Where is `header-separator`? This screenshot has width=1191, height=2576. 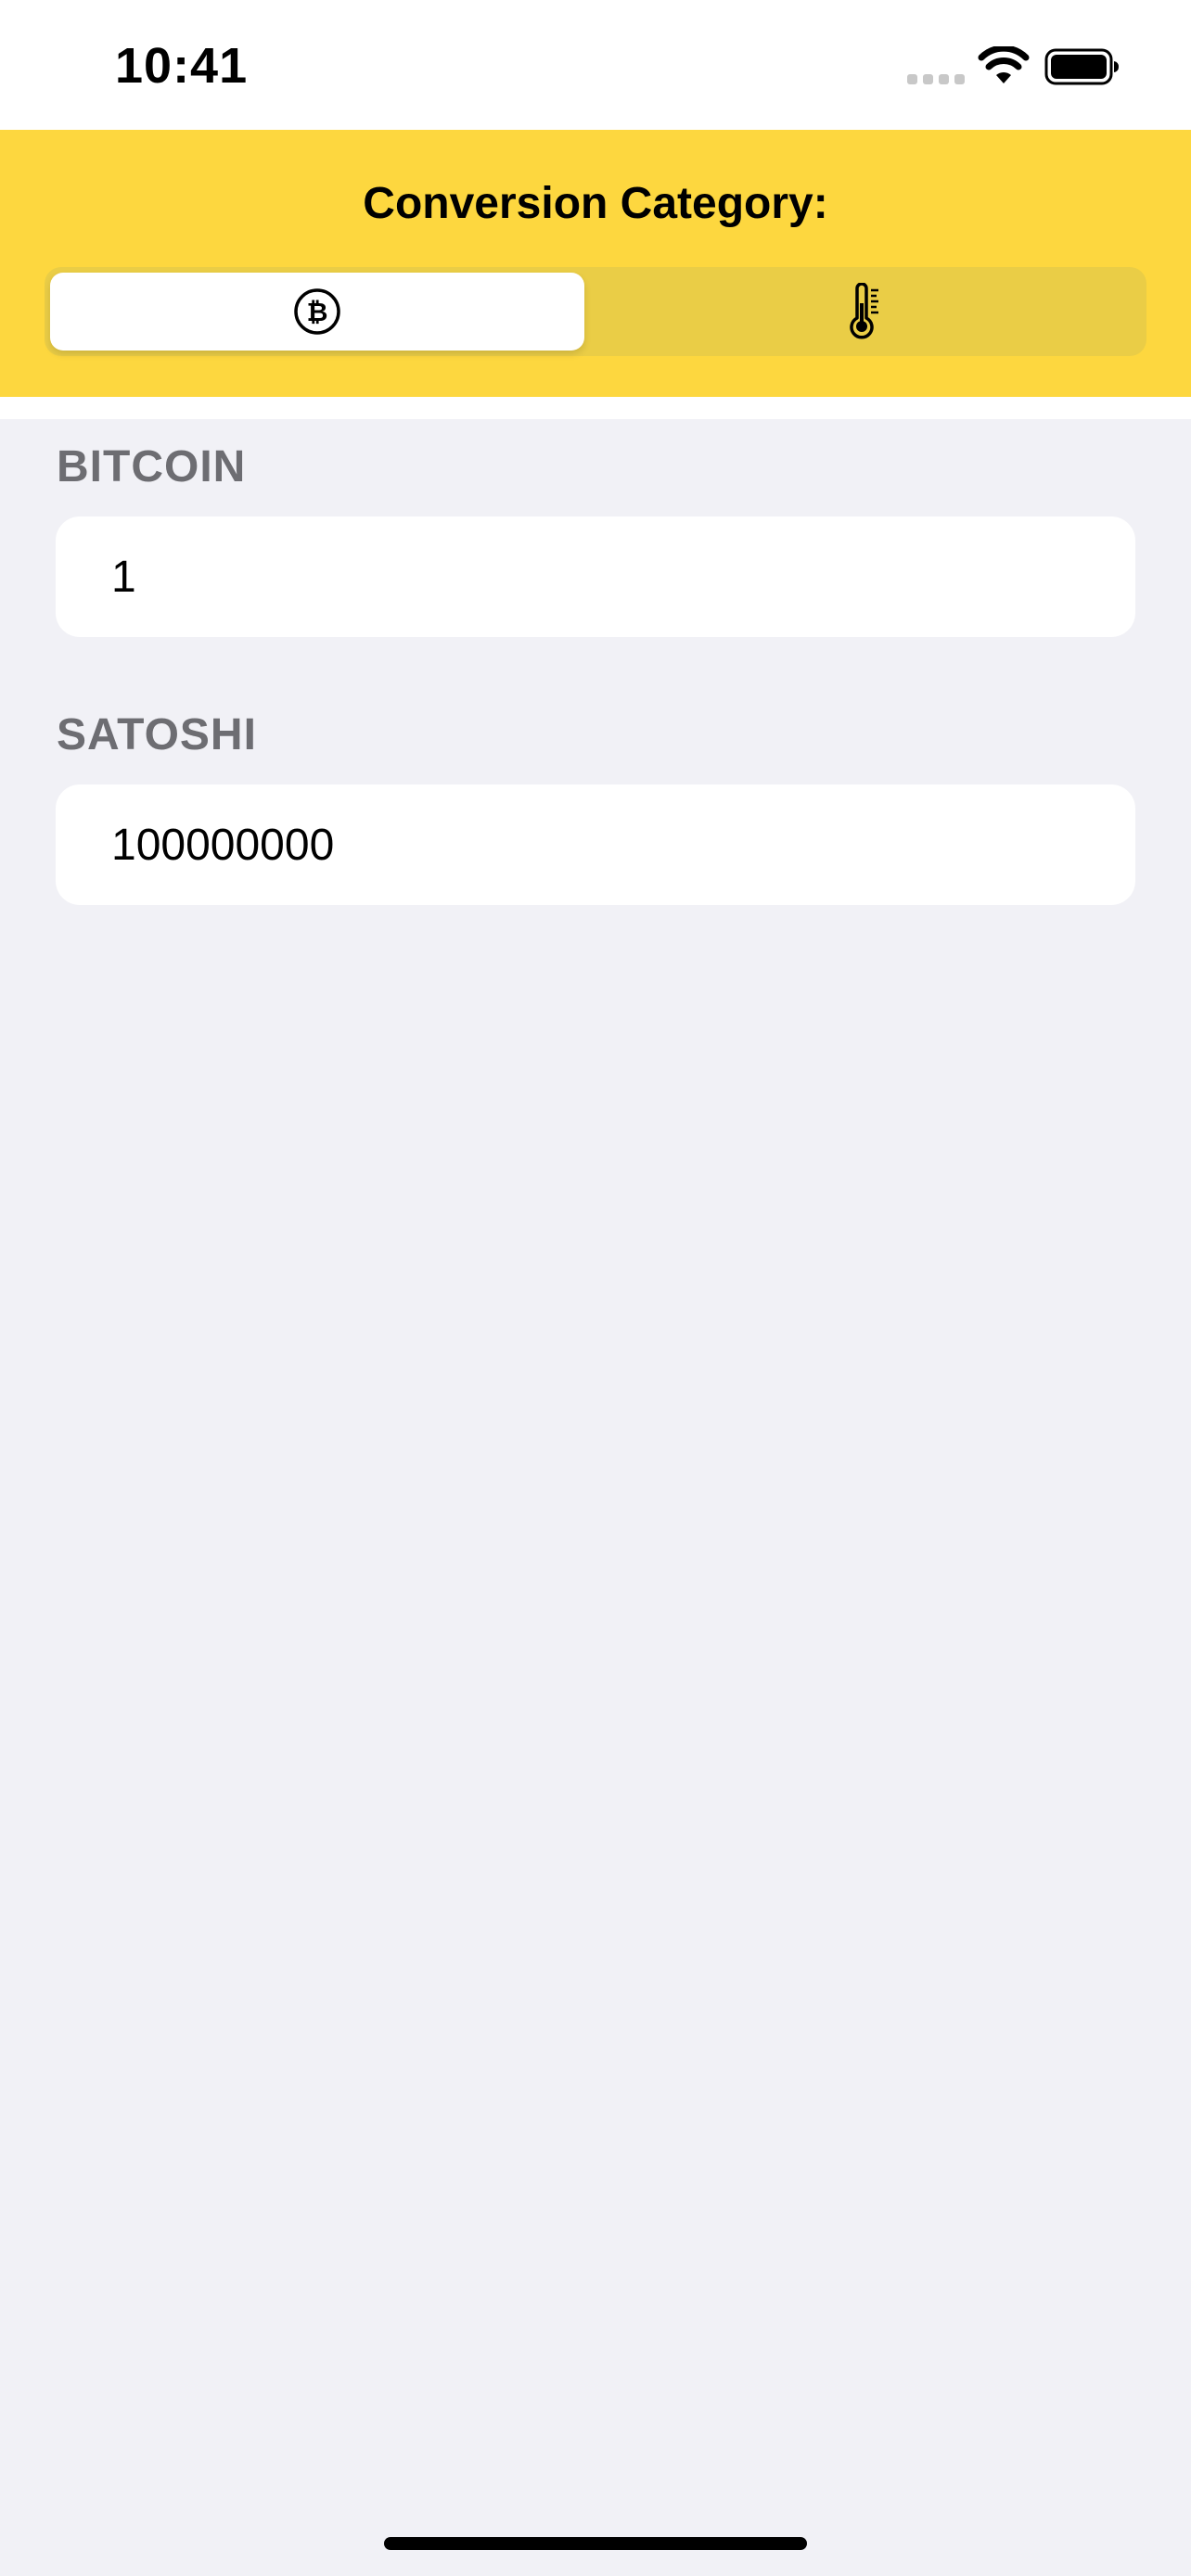 header-separator is located at coordinates (595, 408).